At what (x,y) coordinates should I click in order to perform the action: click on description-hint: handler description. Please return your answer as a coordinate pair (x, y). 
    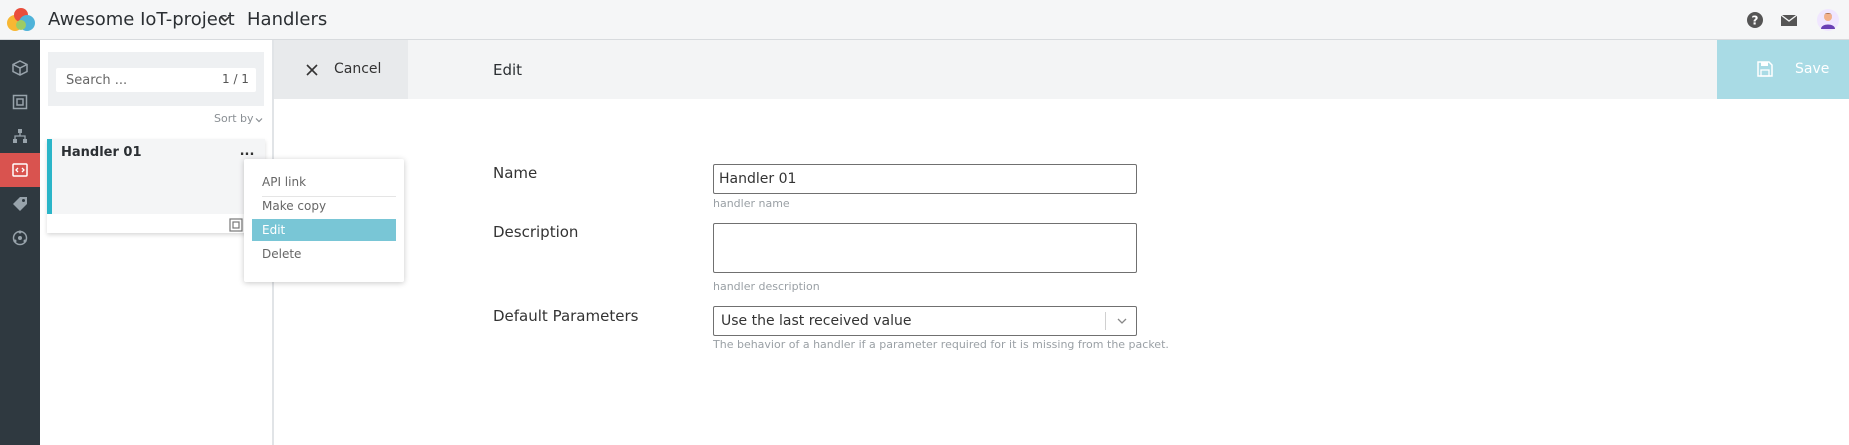
    Looking at the image, I should click on (766, 286).